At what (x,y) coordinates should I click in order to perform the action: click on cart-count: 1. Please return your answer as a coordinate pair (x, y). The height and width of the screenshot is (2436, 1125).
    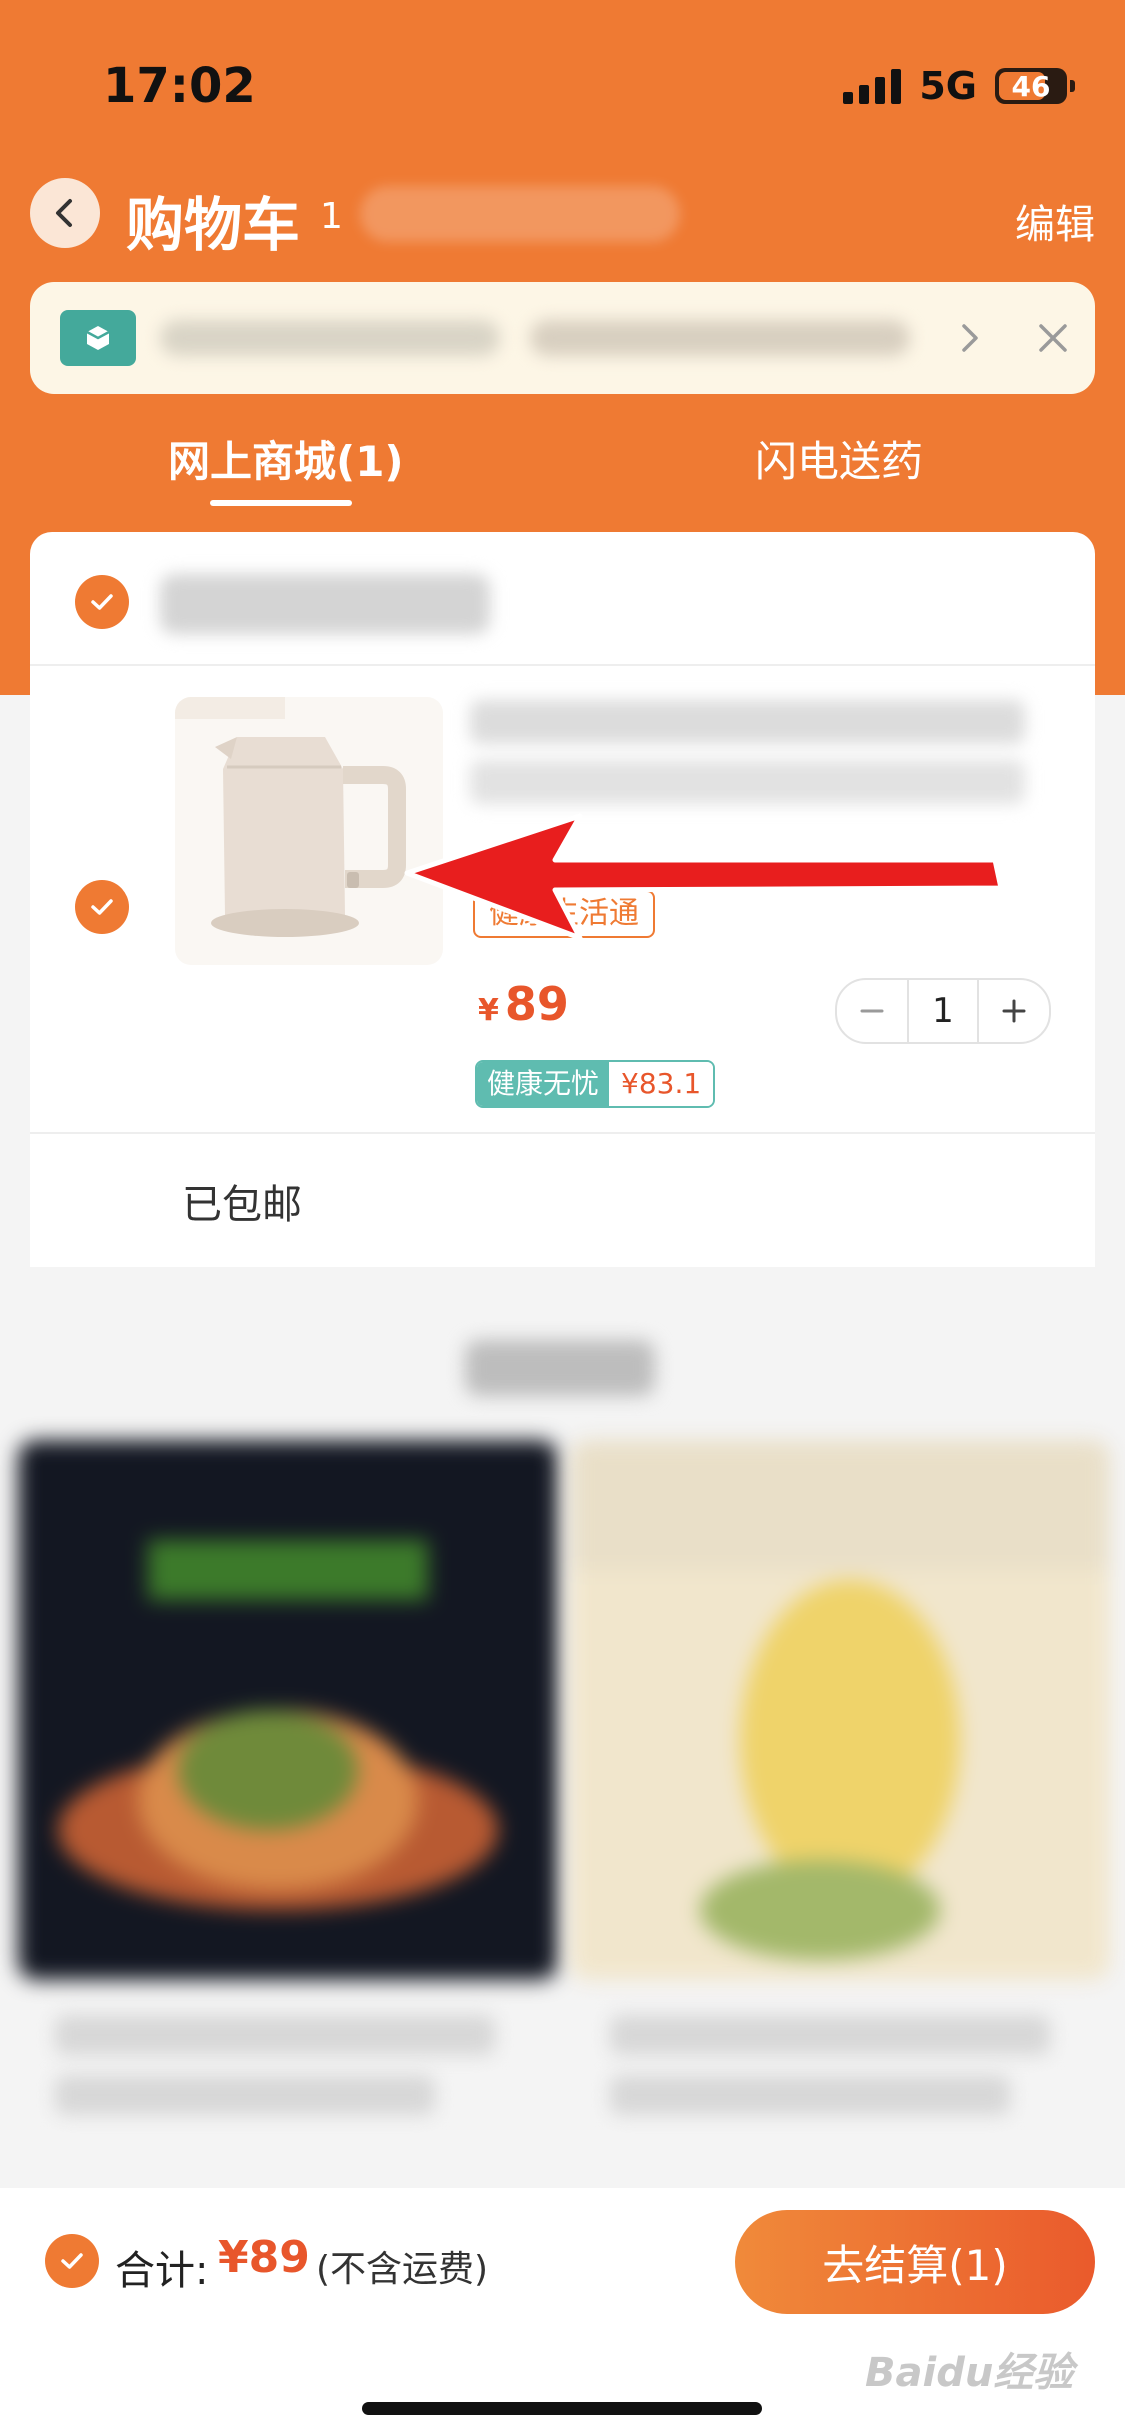
    Looking at the image, I should click on (331, 216).